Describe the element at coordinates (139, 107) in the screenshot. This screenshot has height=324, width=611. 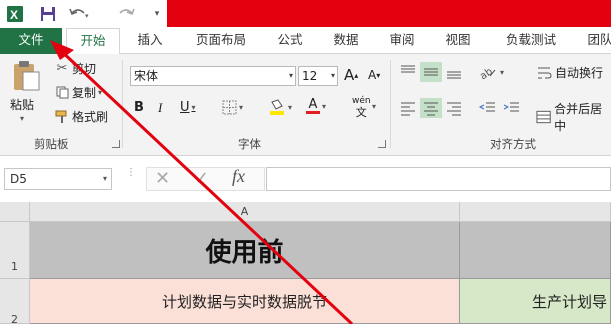
I see `bold-button: B` at that location.